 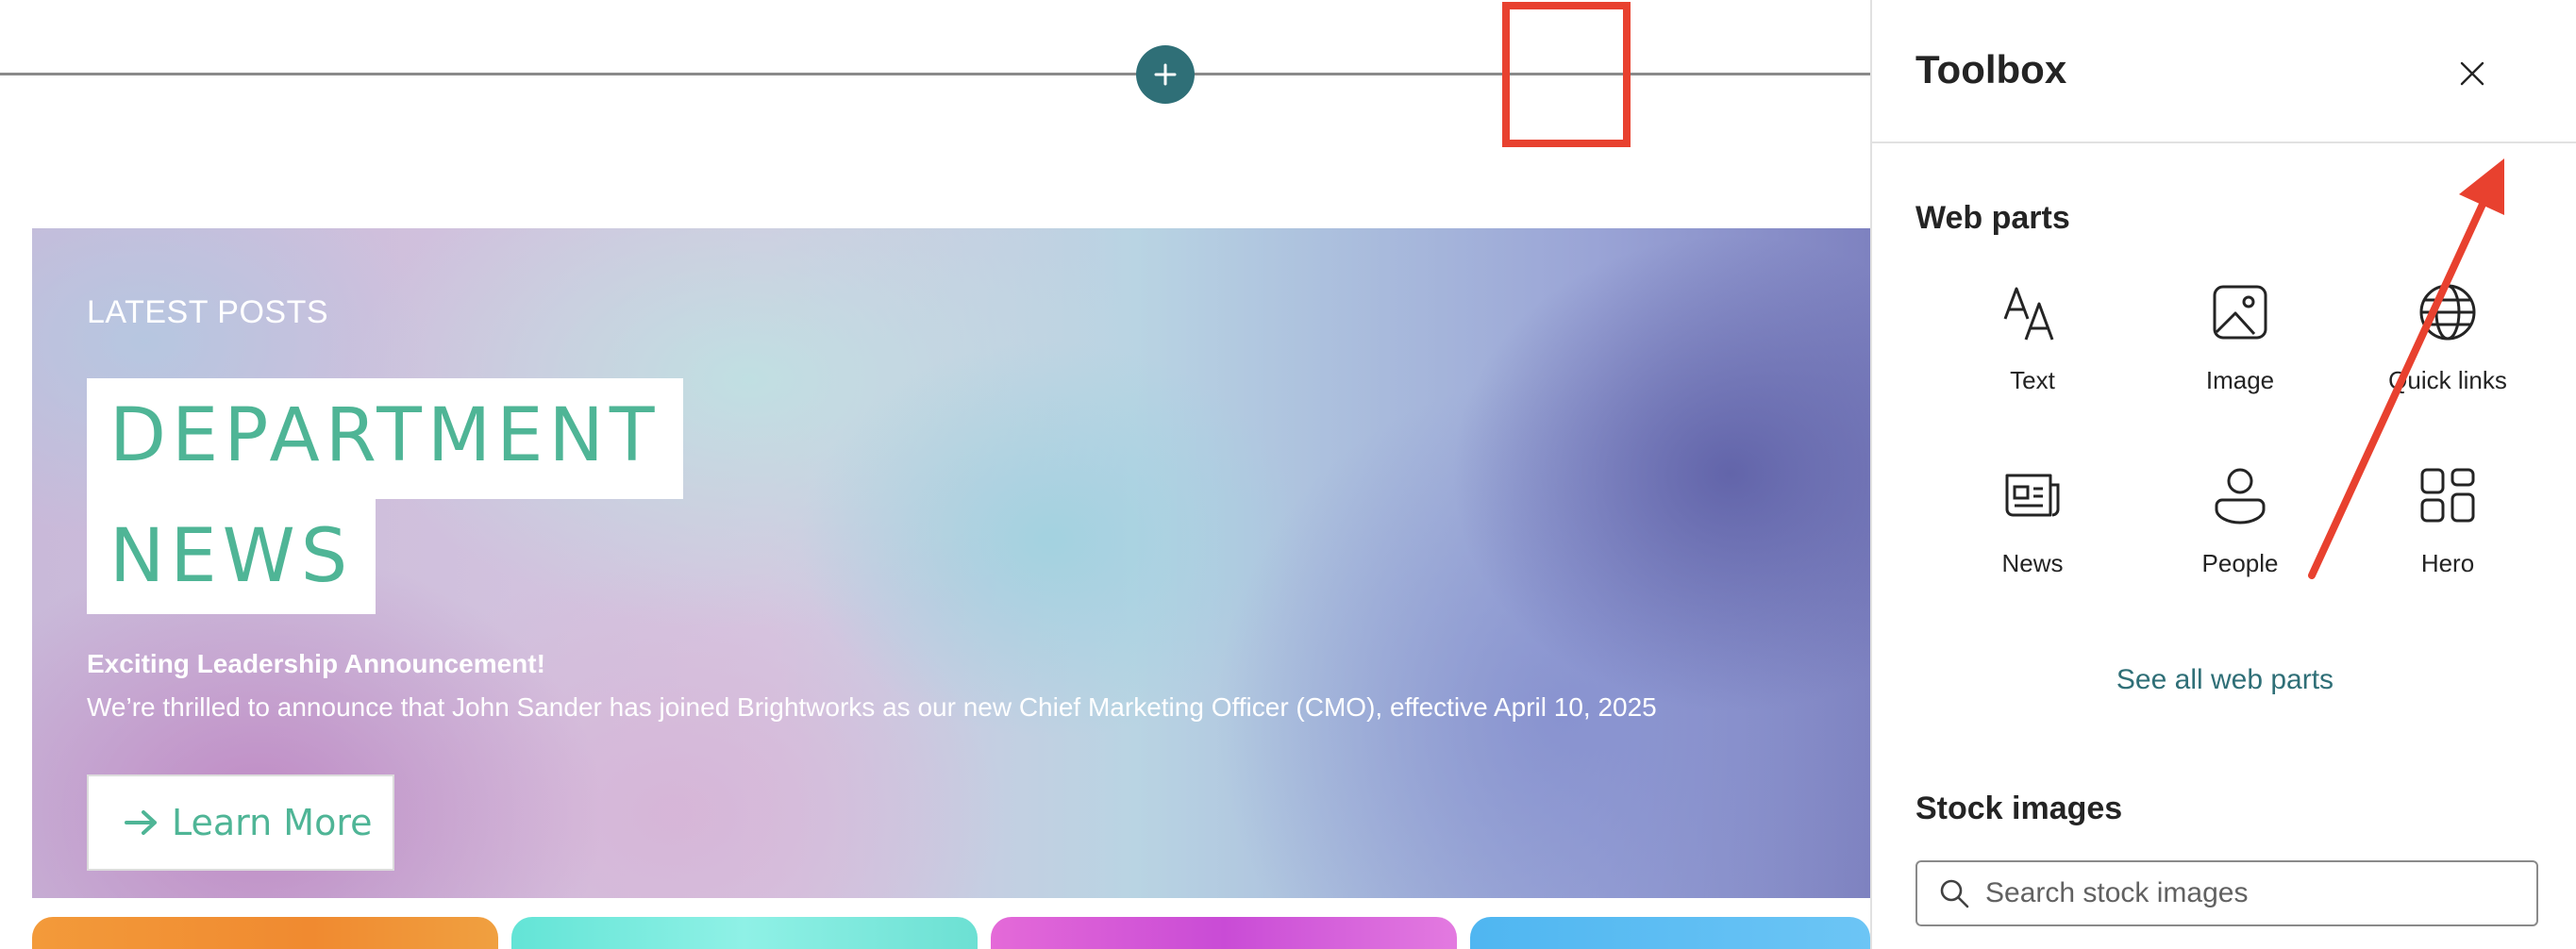 I want to click on hero-title-line-1: DEPARTMENT, so click(x=385, y=438).